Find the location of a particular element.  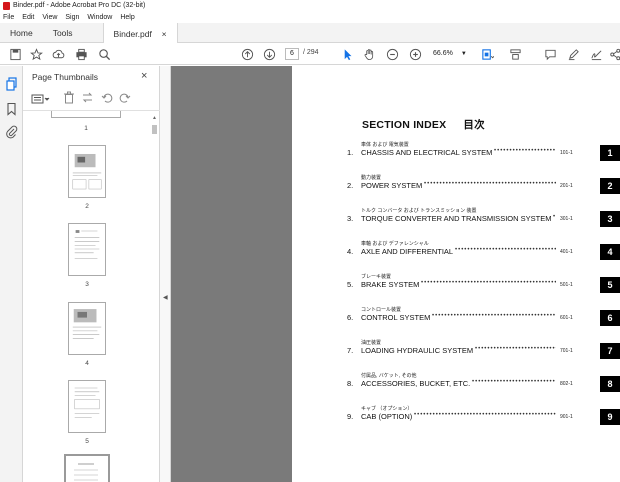

tab-tools: Tools is located at coordinates (63, 33).